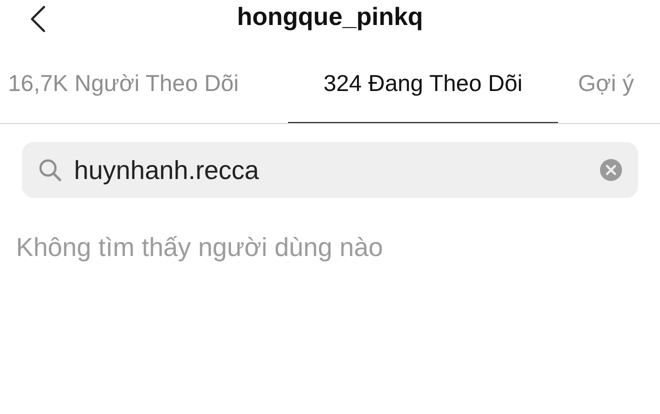 Image resolution: width=660 pixels, height=414 pixels. I want to click on search-field: huynhanh.recca, so click(330, 170).